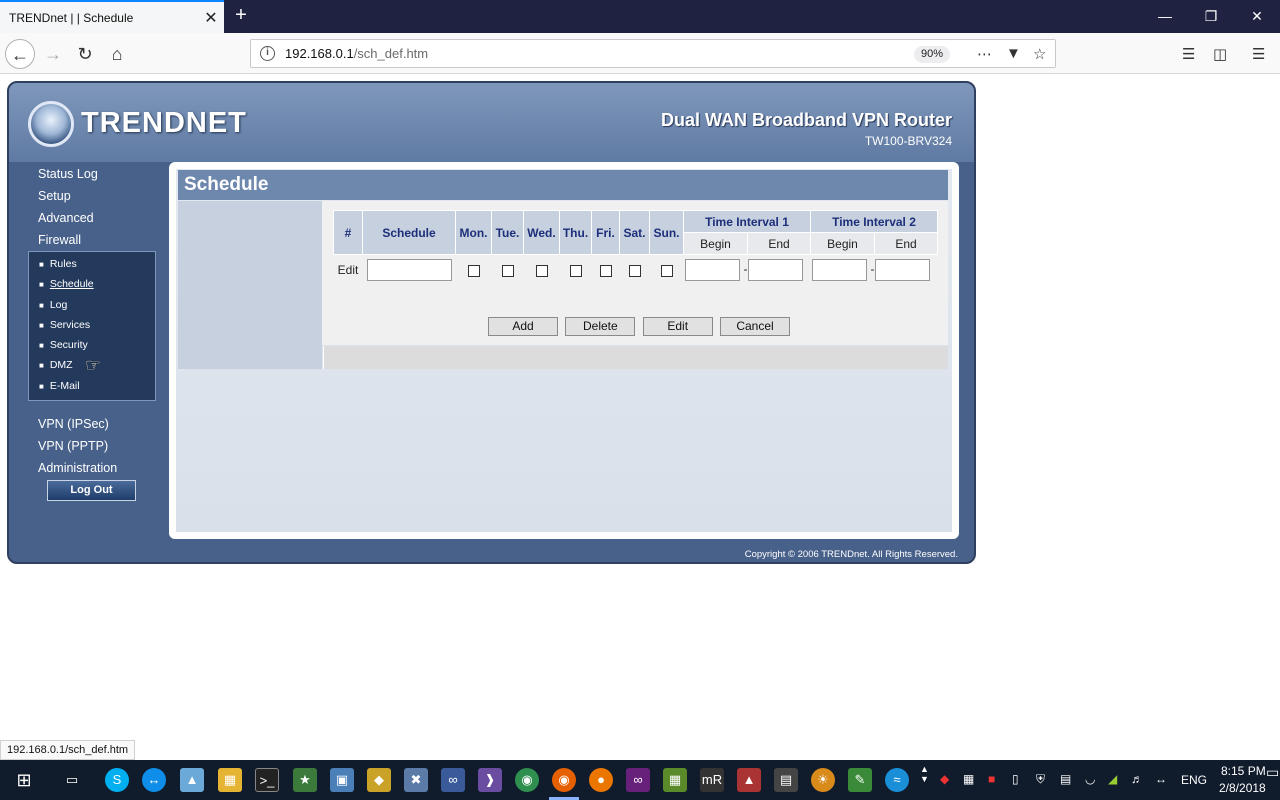 This screenshot has height=800, width=1280. What do you see at coordinates (1013, 53) in the screenshot?
I see `pocket-icon: ▼` at bounding box center [1013, 53].